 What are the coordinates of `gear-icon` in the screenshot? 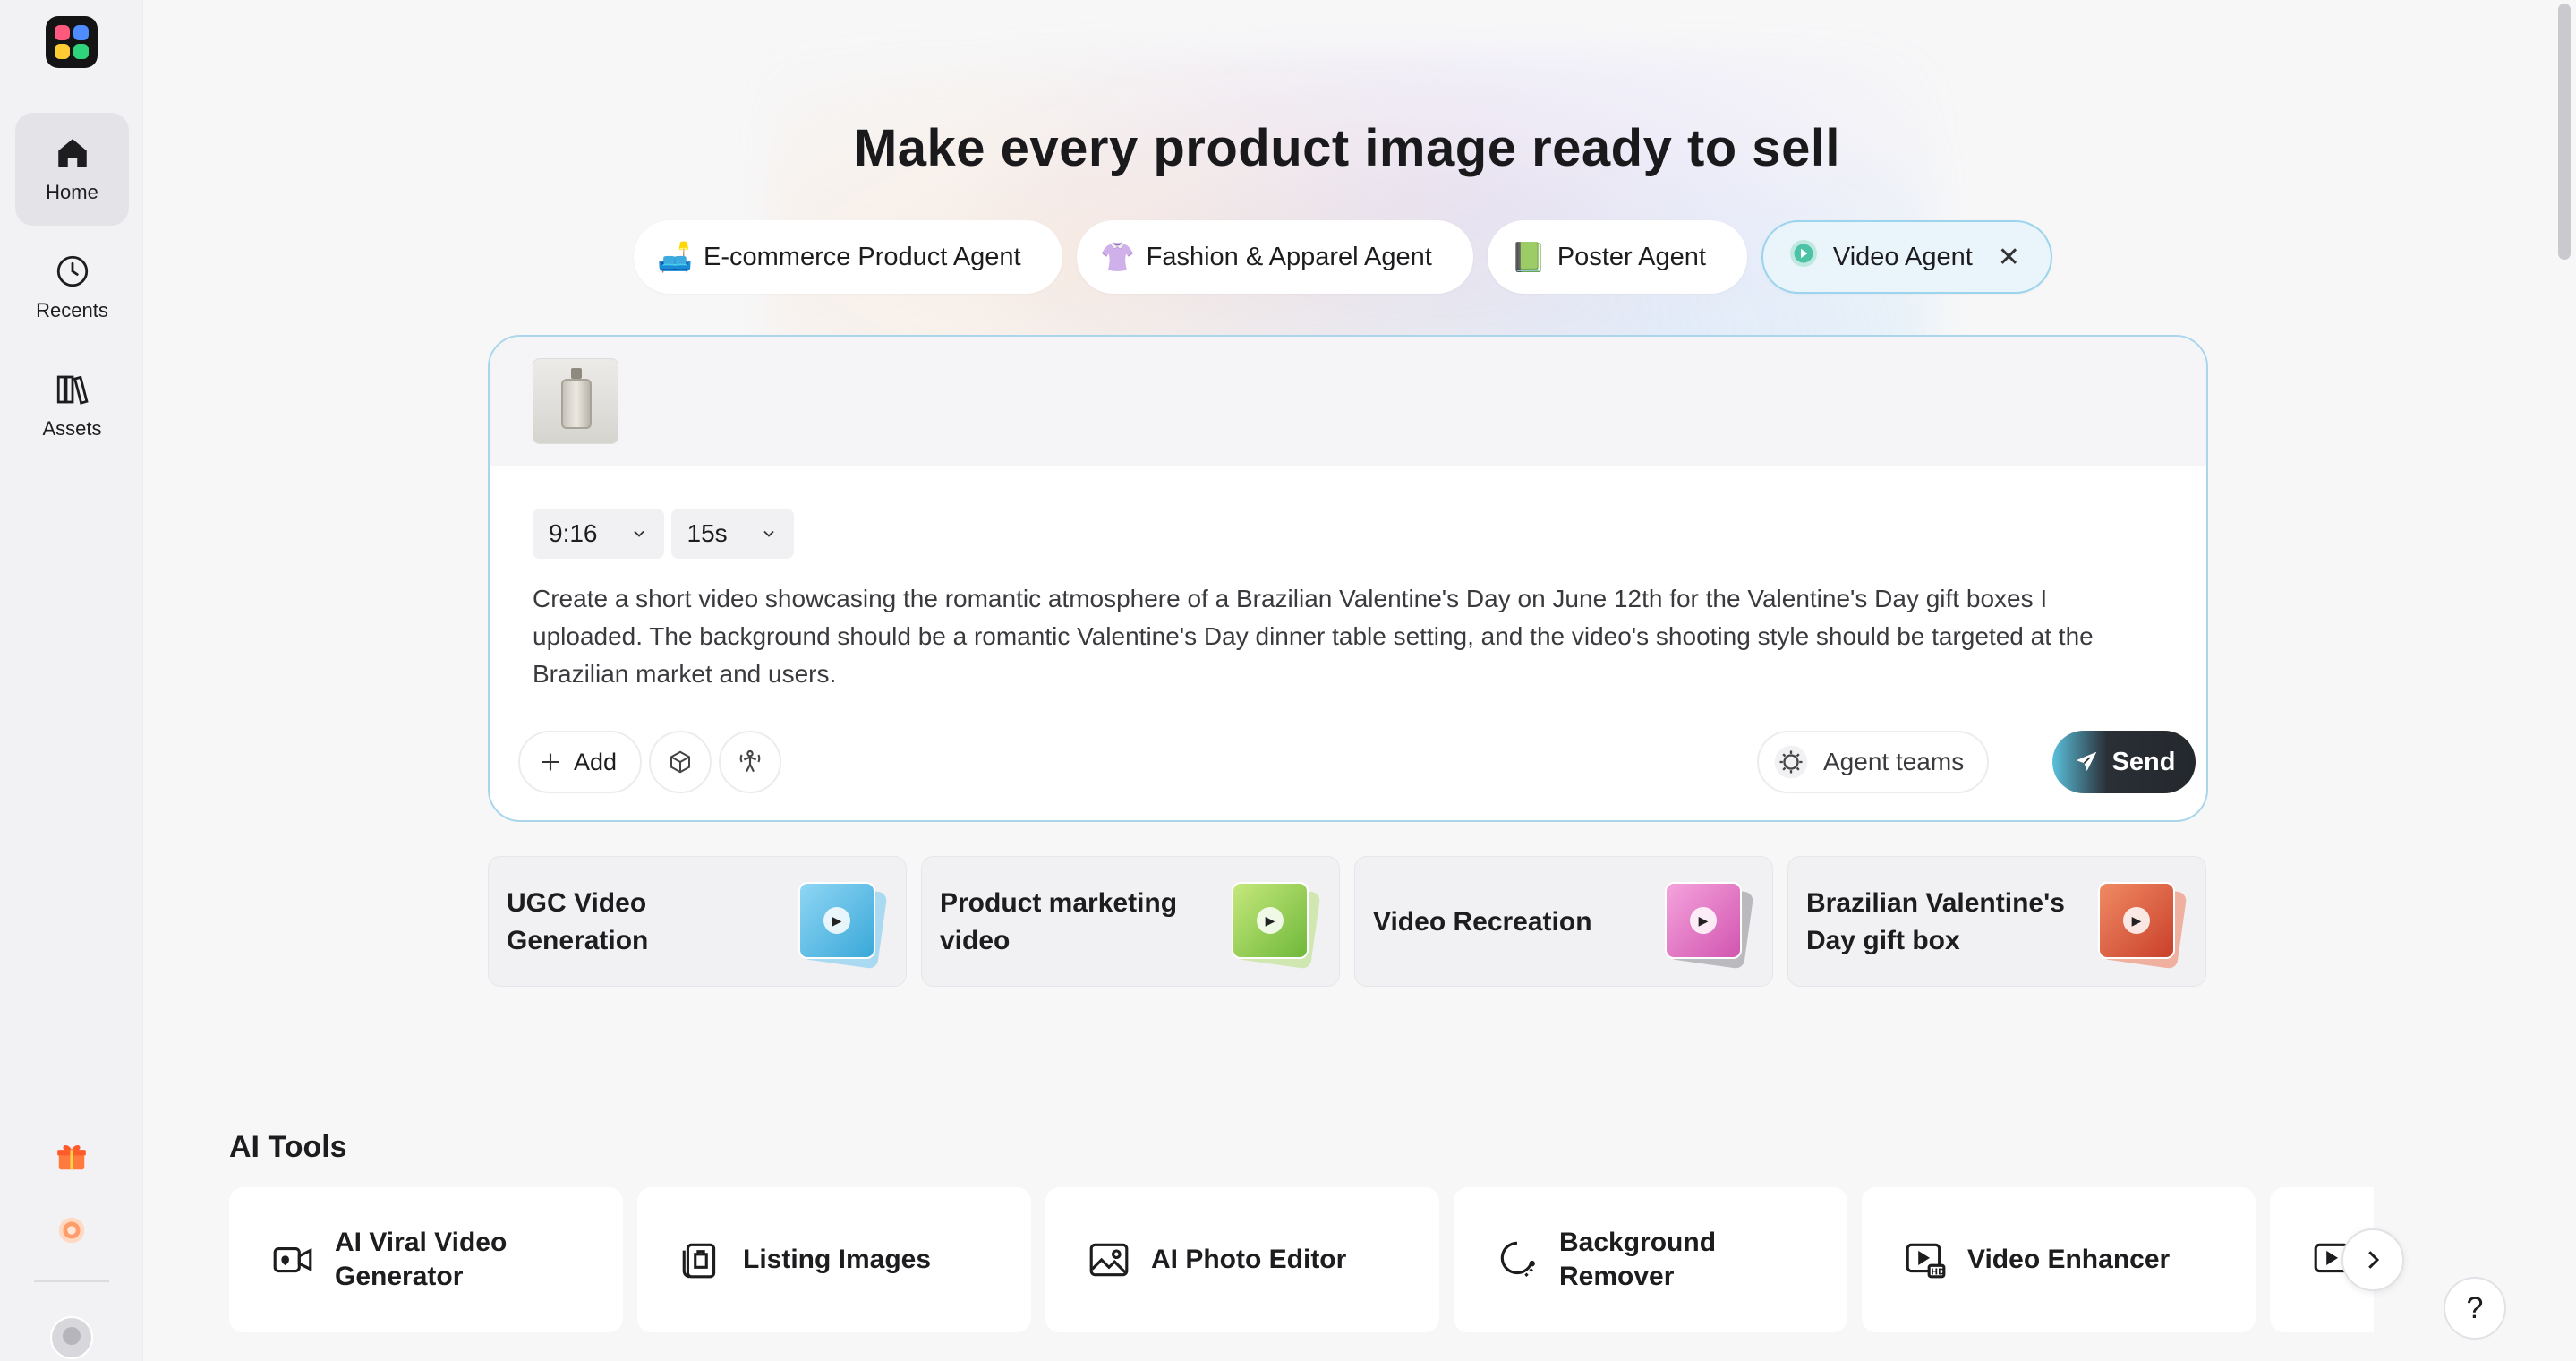 It's located at (1791, 762).